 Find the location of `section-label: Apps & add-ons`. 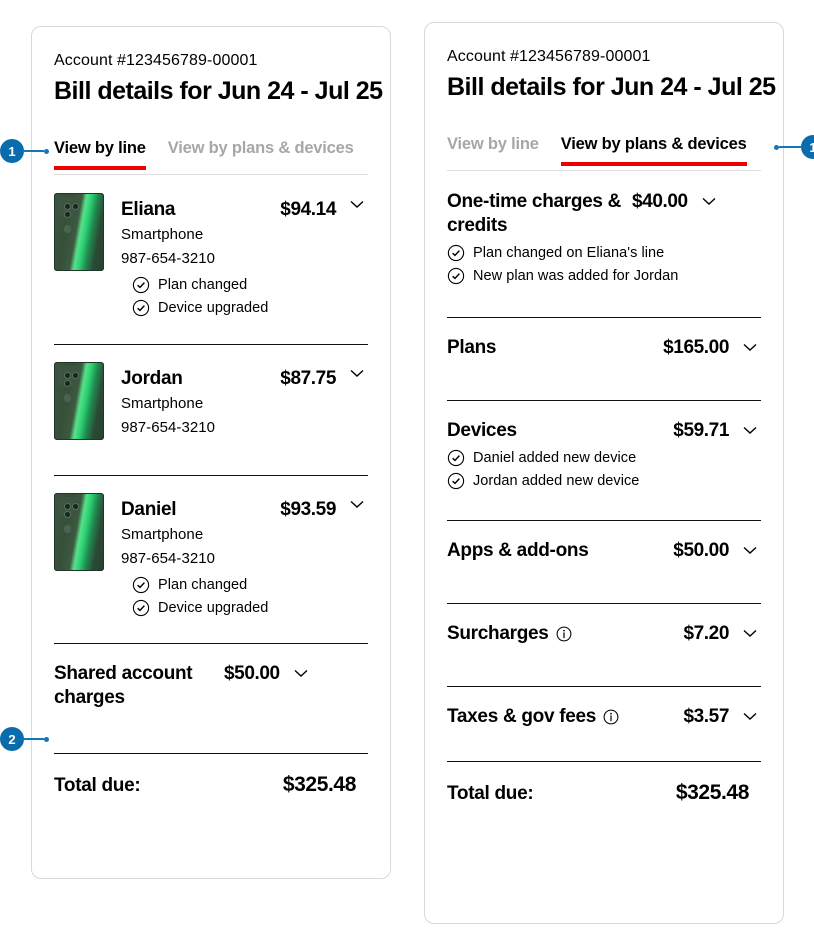

section-label: Apps & add-ons is located at coordinates (518, 550).